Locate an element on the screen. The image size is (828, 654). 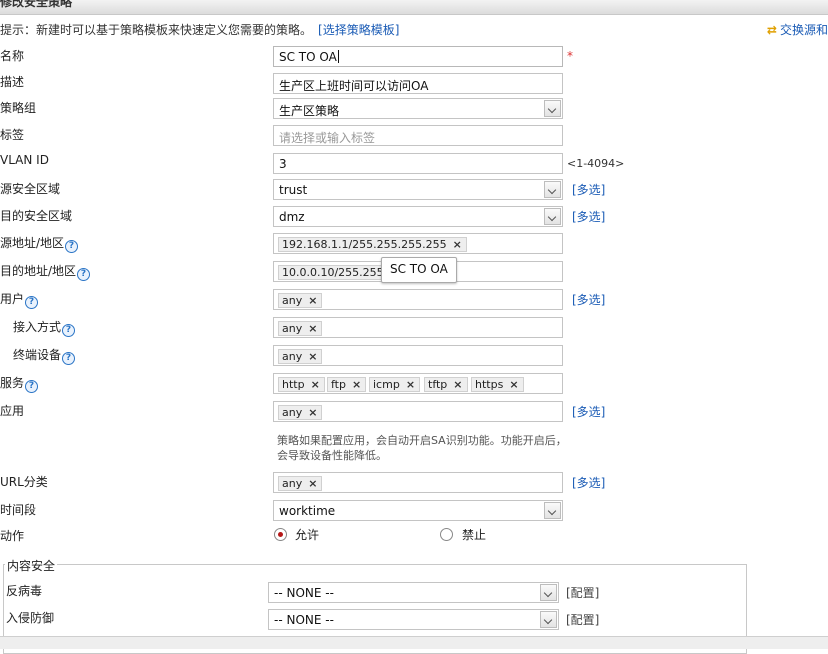
src-addr-tag: 192.168.1.1/255.255.255.255 × is located at coordinates (372, 244).